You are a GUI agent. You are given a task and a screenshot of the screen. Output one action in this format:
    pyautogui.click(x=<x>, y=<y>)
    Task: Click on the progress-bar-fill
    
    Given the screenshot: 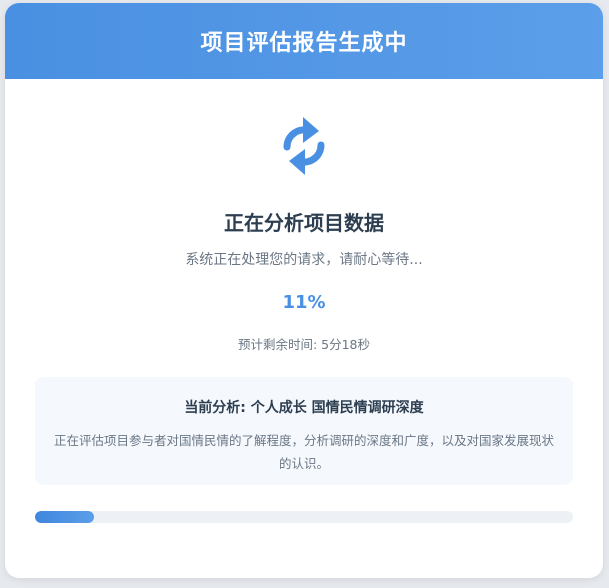 What is the action you would take?
    pyautogui.click(x=65, y=517)
    